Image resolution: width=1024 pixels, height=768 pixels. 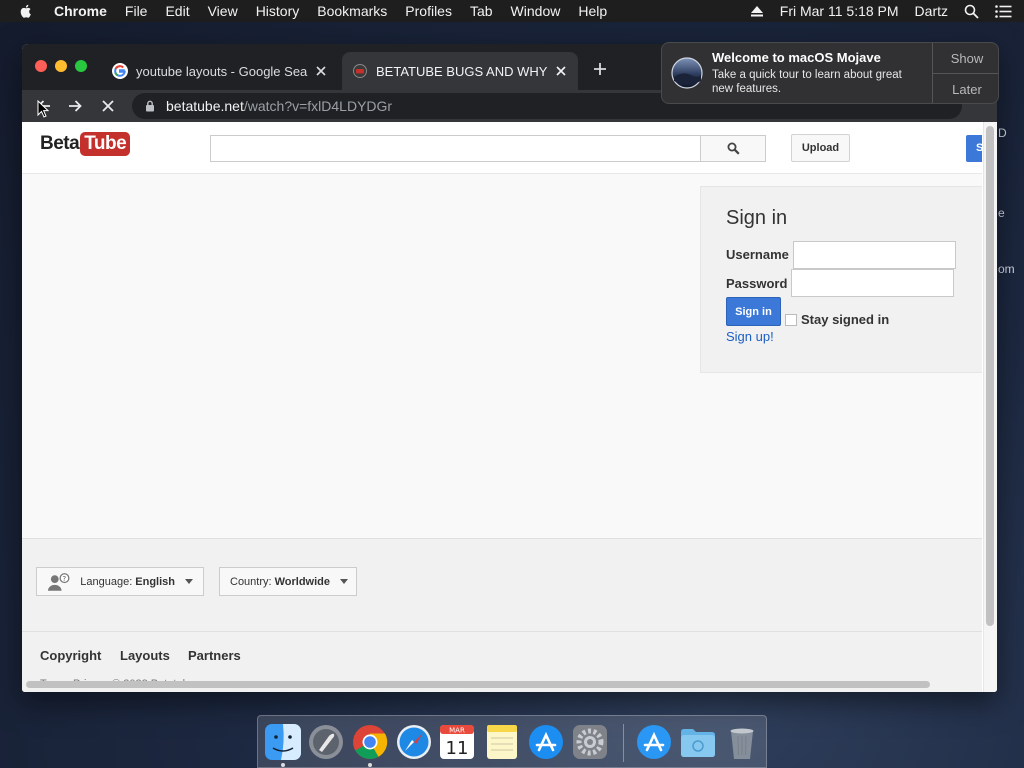 I want to click on url-path: /watch?v=fxlD4LDYDGr, so click(x=318, y=106).